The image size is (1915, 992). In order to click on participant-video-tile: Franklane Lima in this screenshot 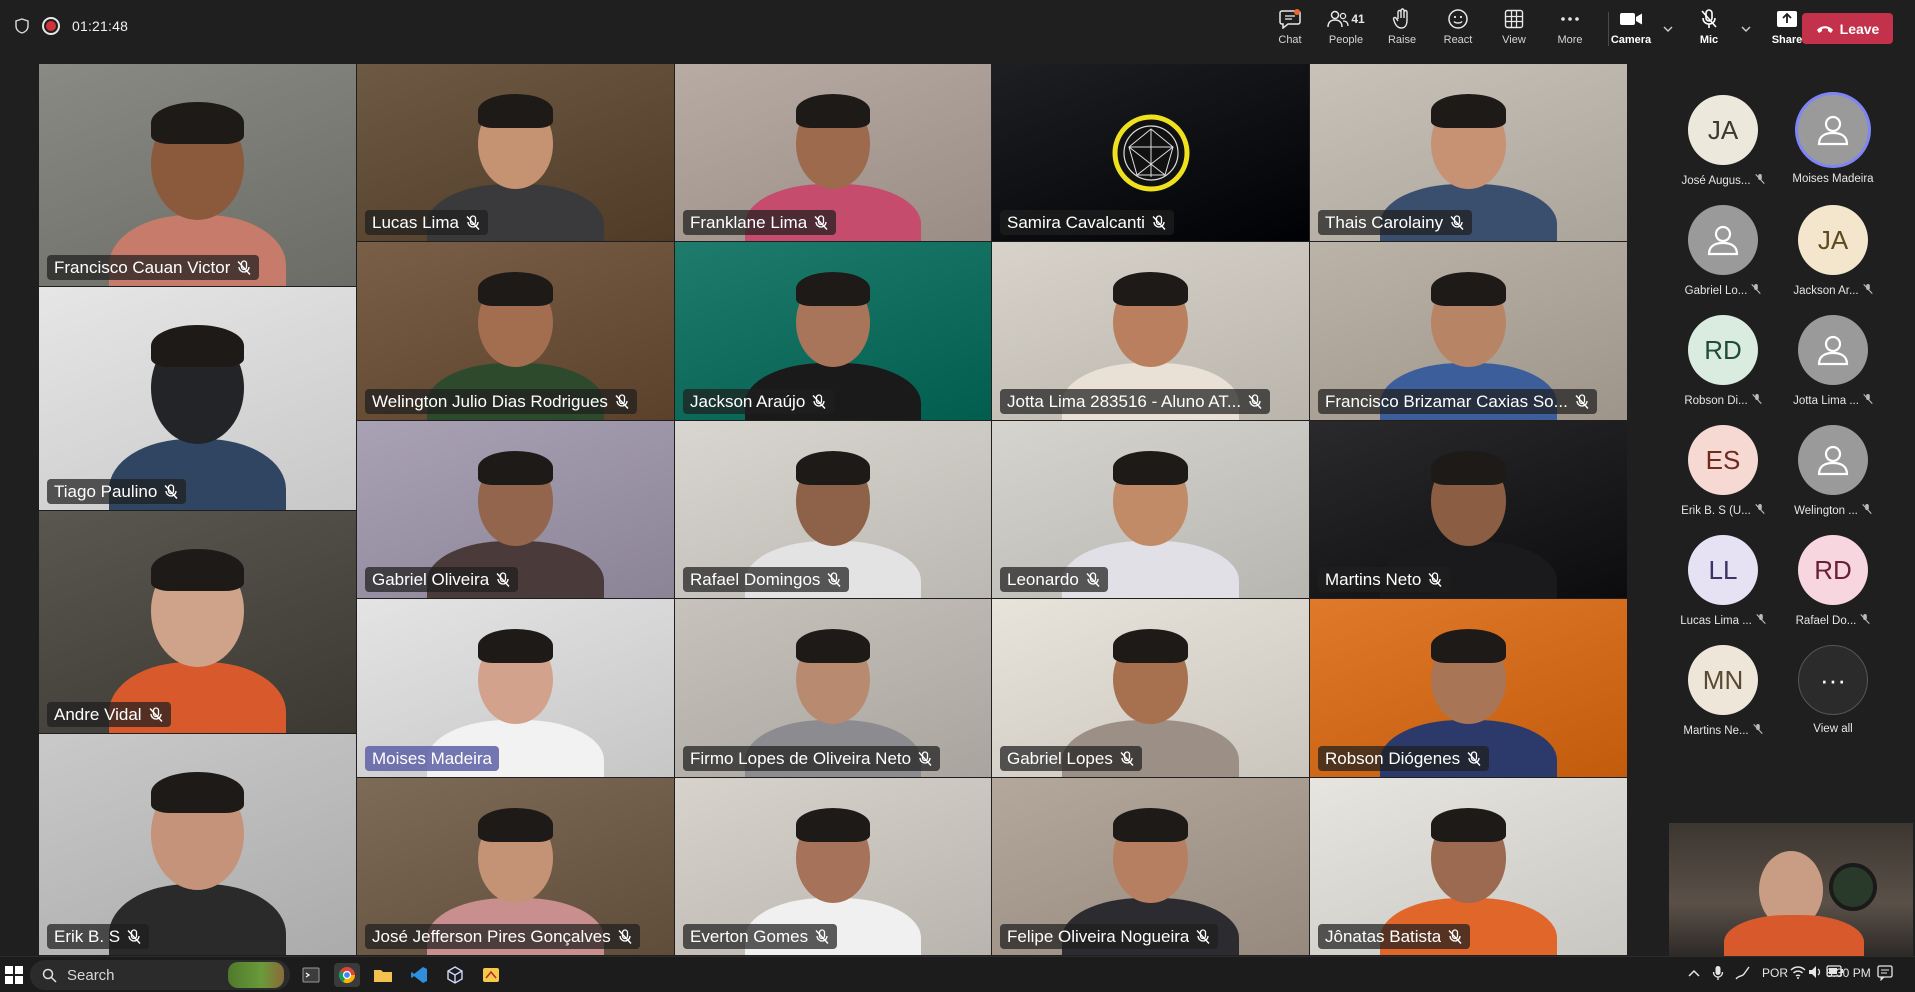, I will do `click(833, 152)`.